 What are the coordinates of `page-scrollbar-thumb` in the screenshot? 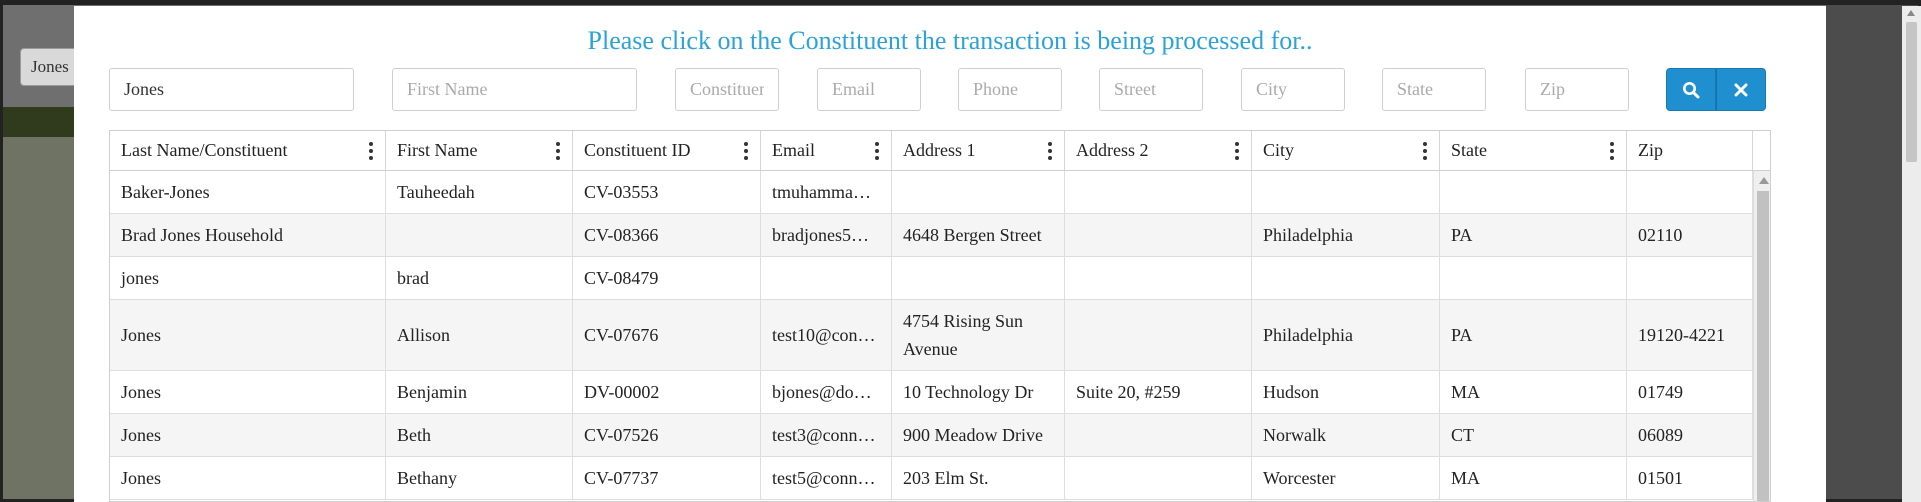 It's located at (1911, 92).